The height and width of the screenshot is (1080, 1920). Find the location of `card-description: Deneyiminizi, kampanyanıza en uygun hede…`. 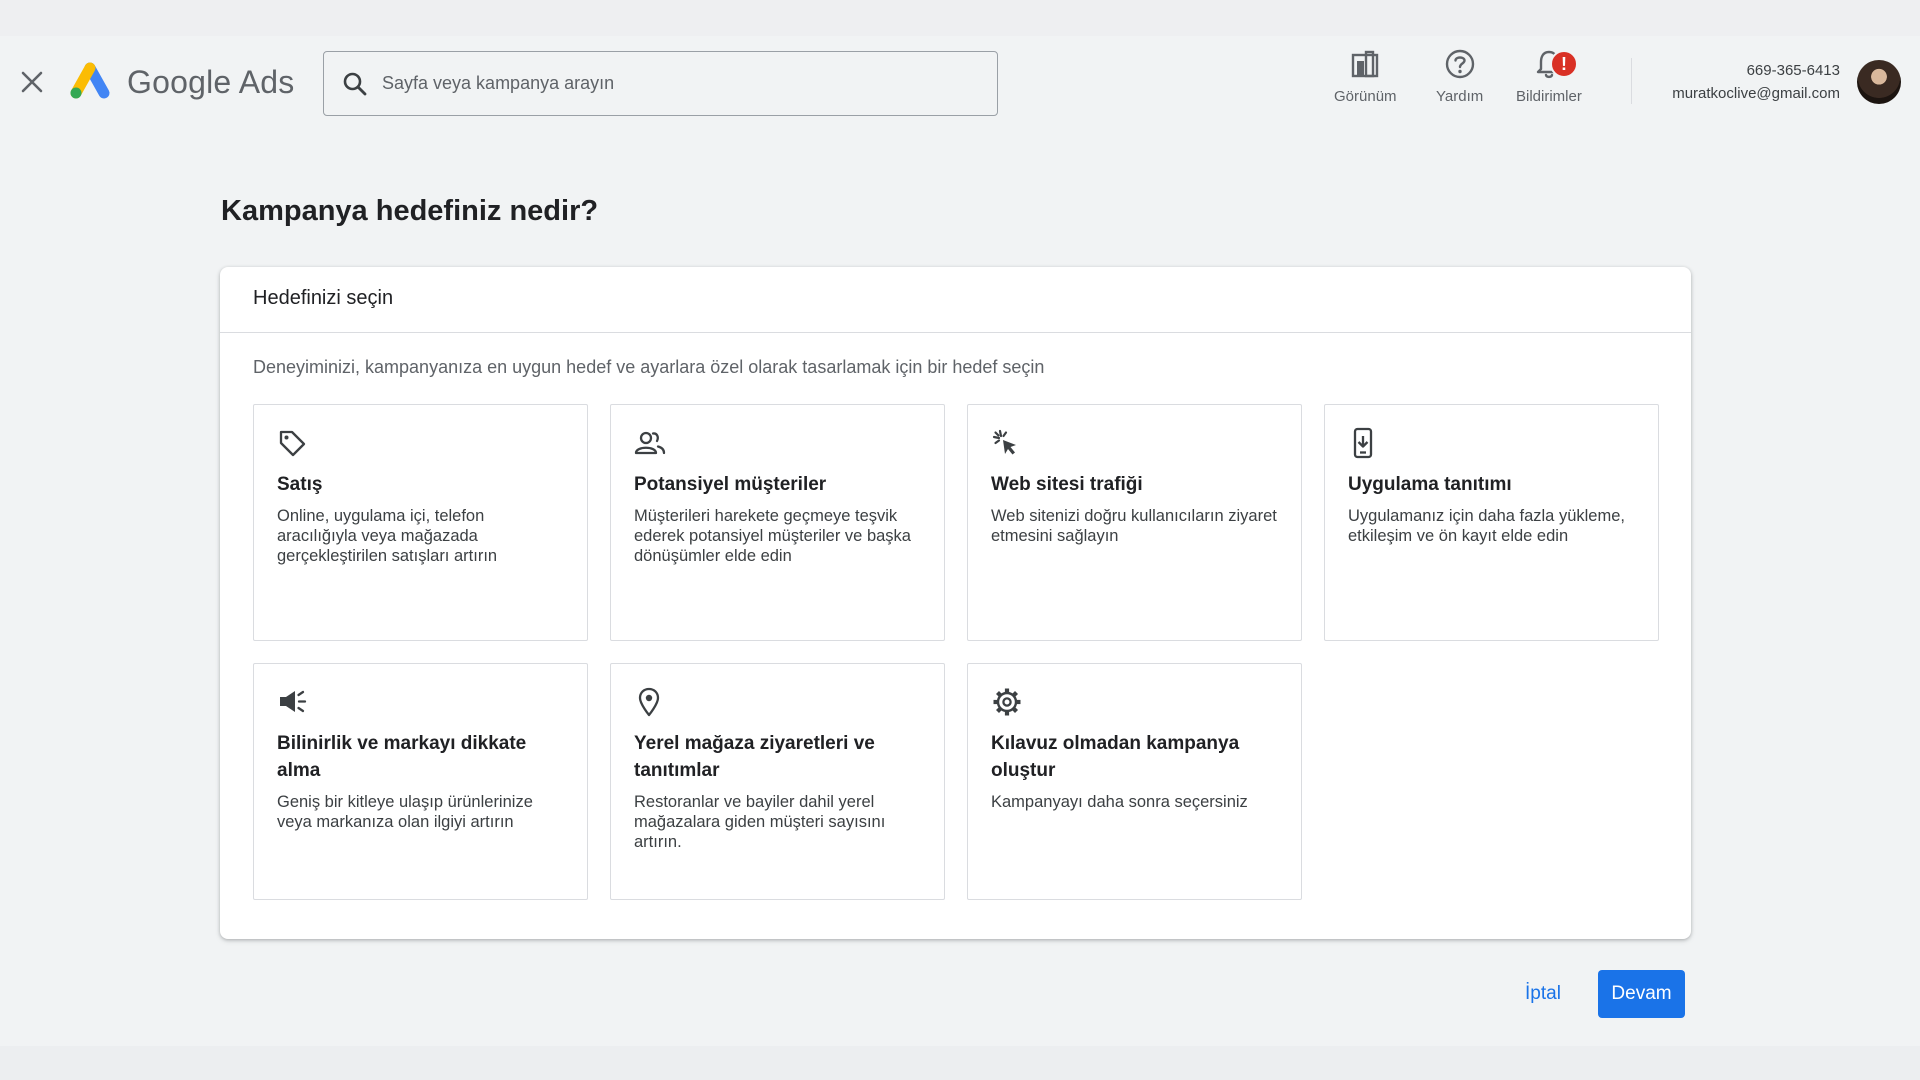

card-description: Deneyiminizi, kampanyanıza en uygun hede… is located at coordinates (649, 367).